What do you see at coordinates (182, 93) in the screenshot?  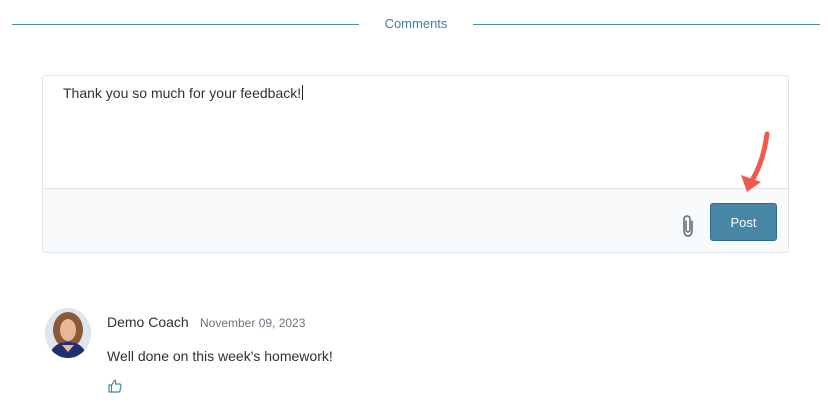 I see `comment-input-text: Thank you so much for your feedback!` at bounding box center [182, 93].